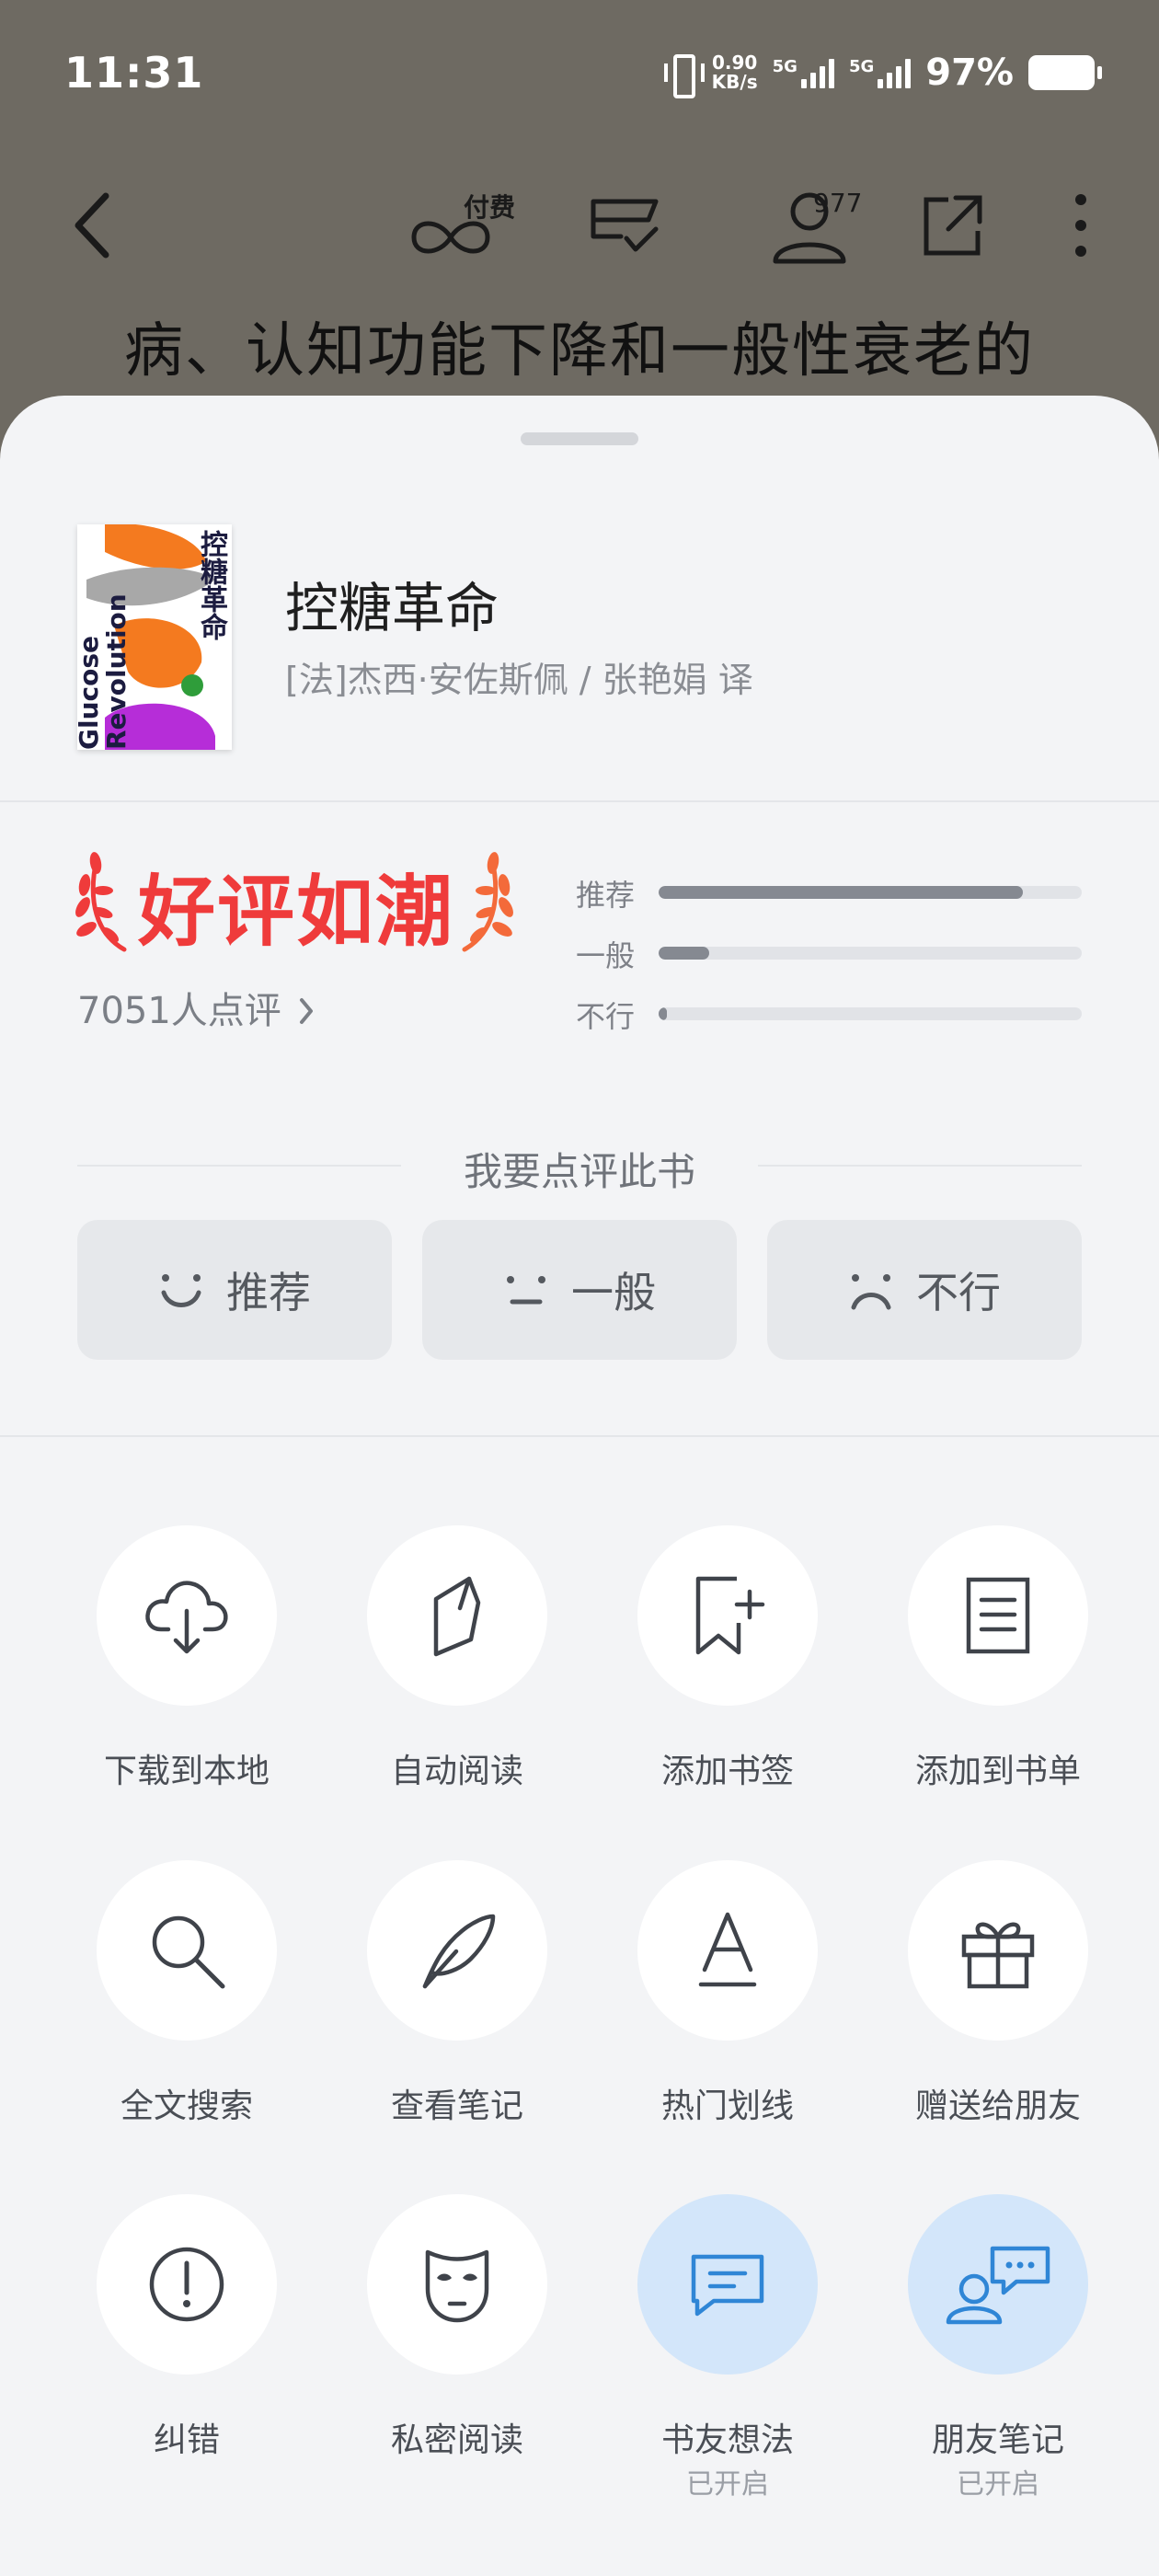  I want to click on action-label: 添加书签, so click(727, 1771).